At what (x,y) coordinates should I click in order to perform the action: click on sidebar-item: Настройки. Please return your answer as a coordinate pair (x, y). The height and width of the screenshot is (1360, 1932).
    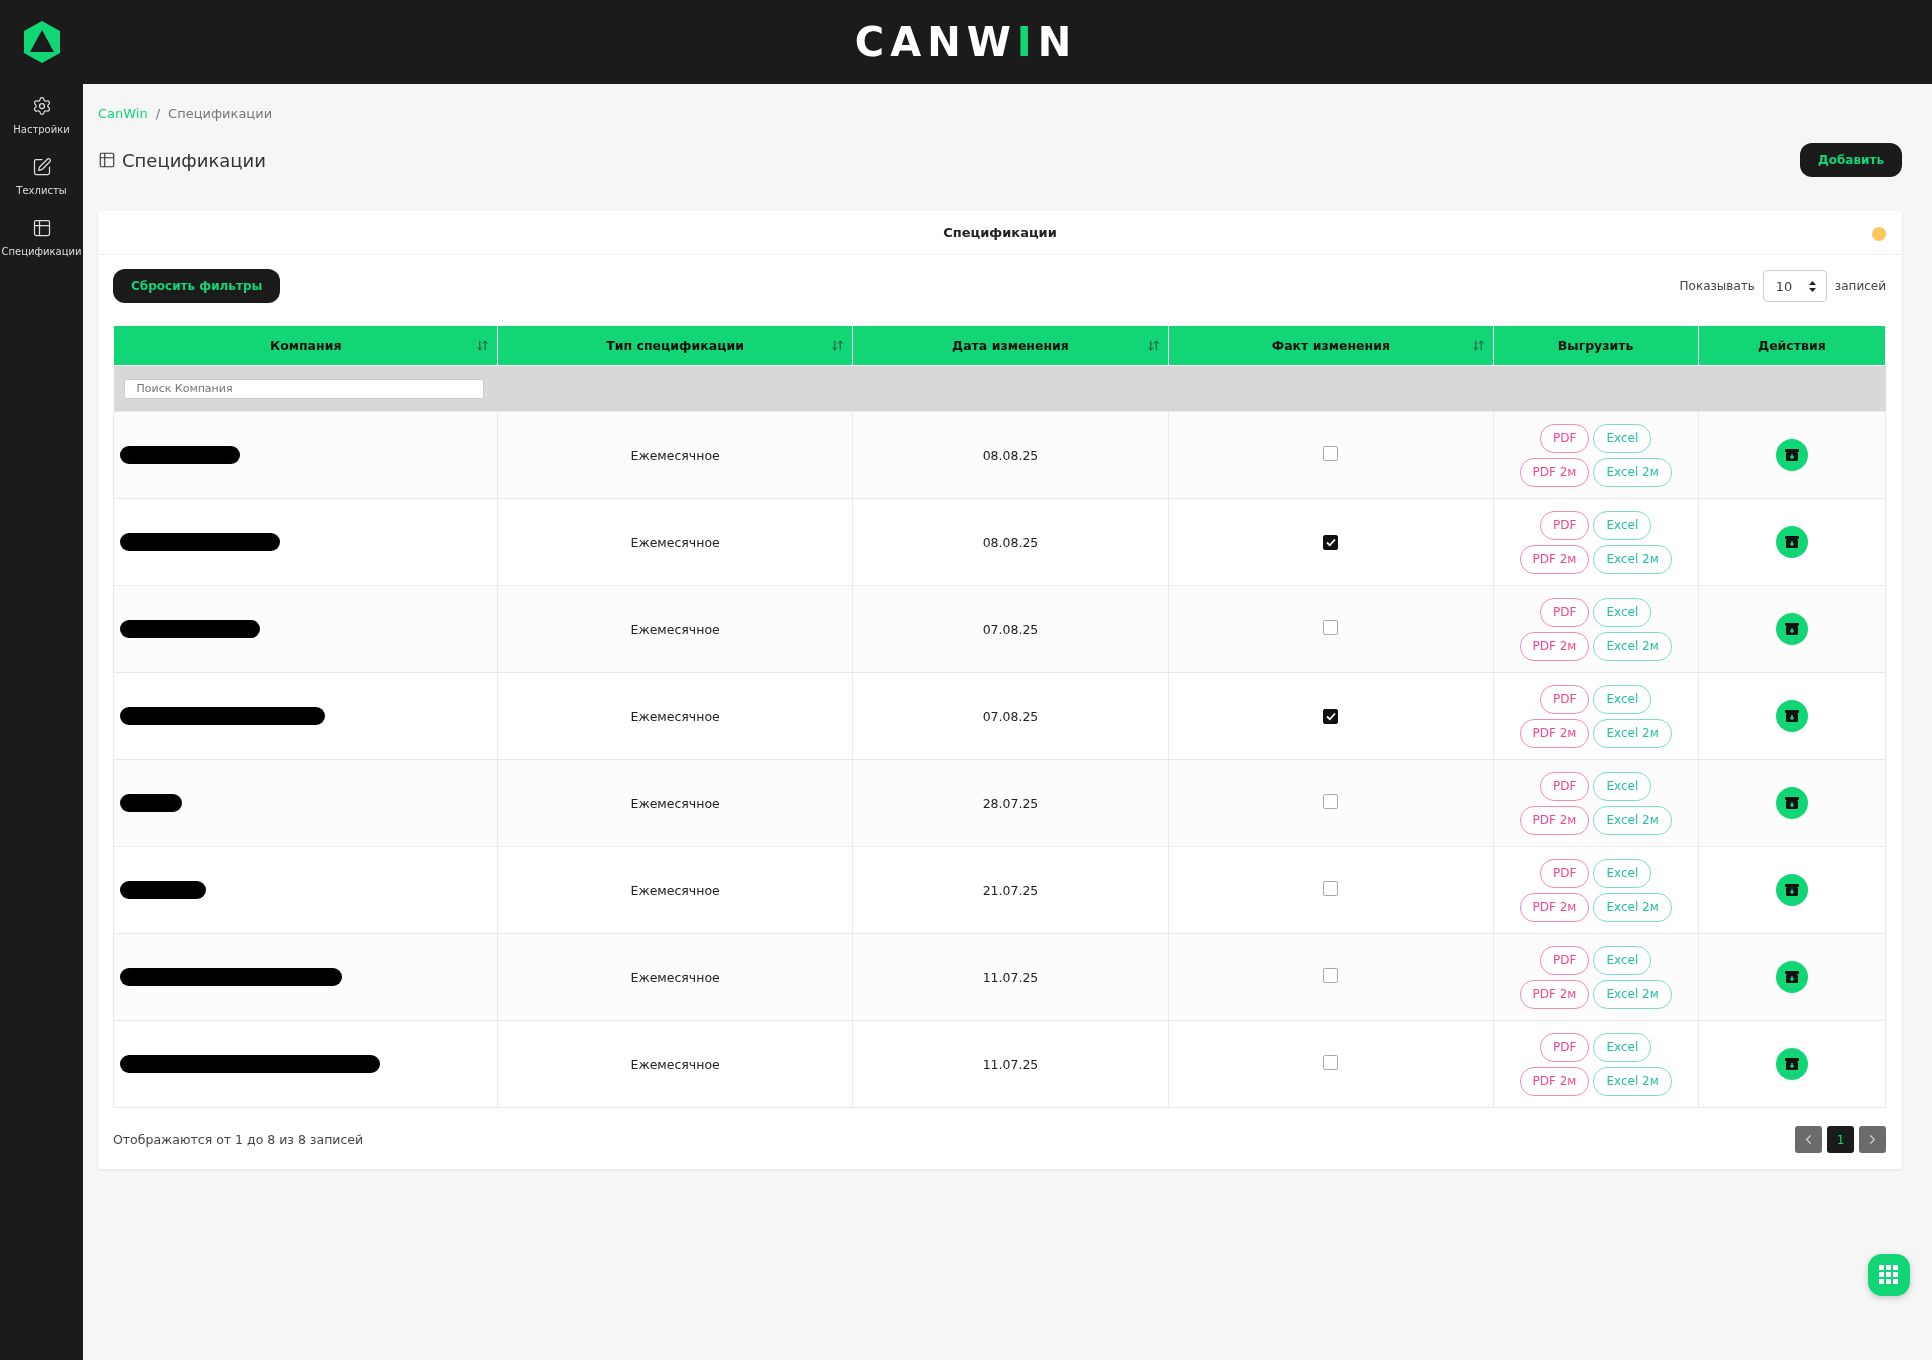
    Looking at the image, I should click on (41, 115).